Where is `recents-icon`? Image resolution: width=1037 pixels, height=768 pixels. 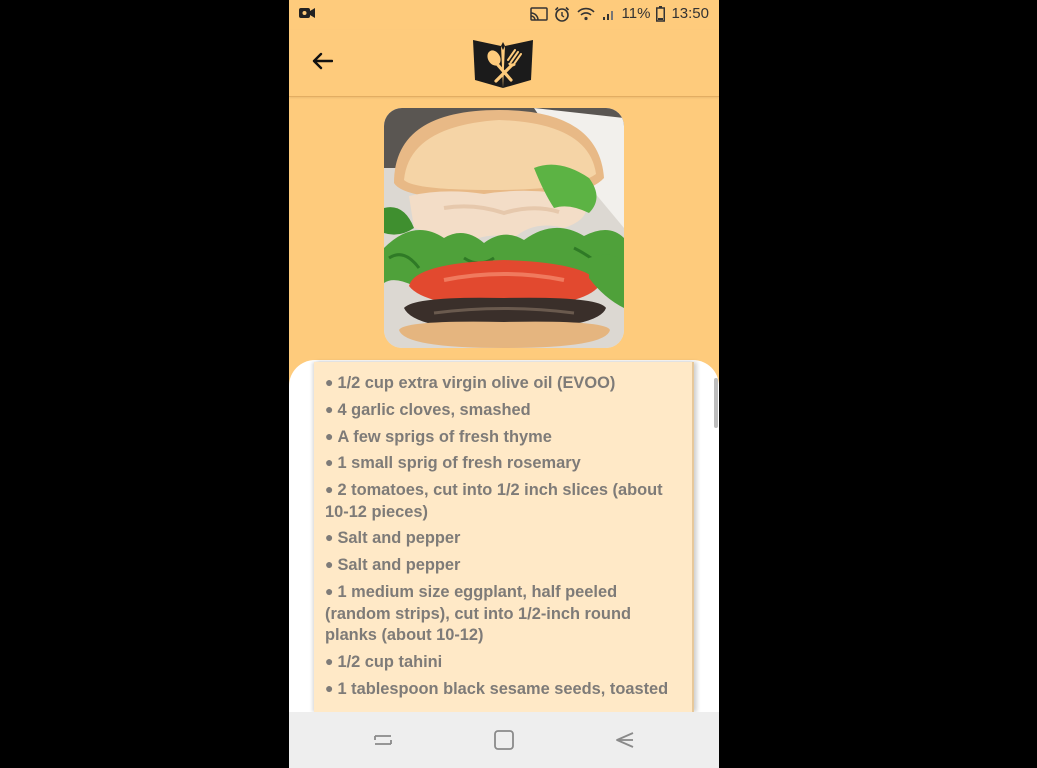
recents-icon is located at coordinates (383, 740).